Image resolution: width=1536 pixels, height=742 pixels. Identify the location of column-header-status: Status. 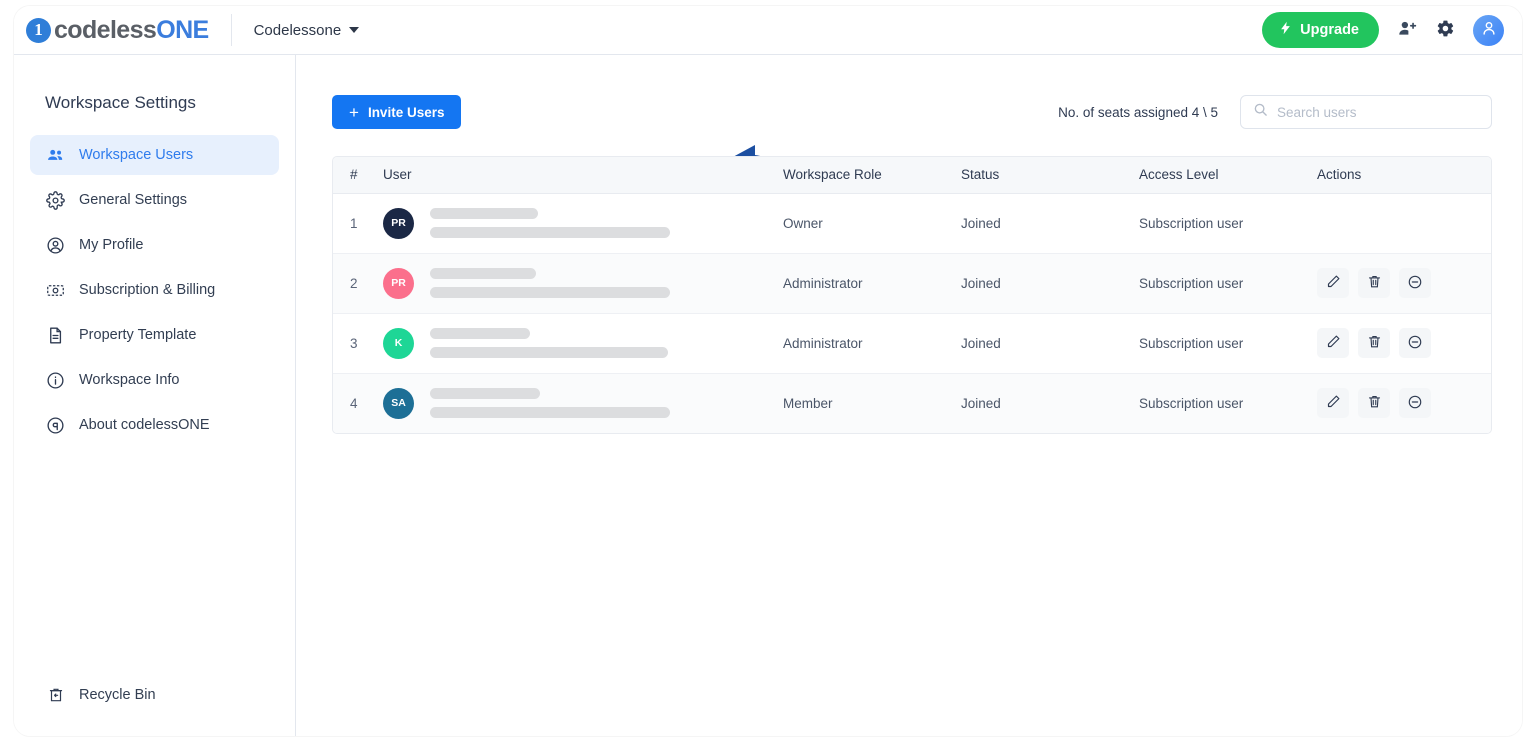
(1050, 175).